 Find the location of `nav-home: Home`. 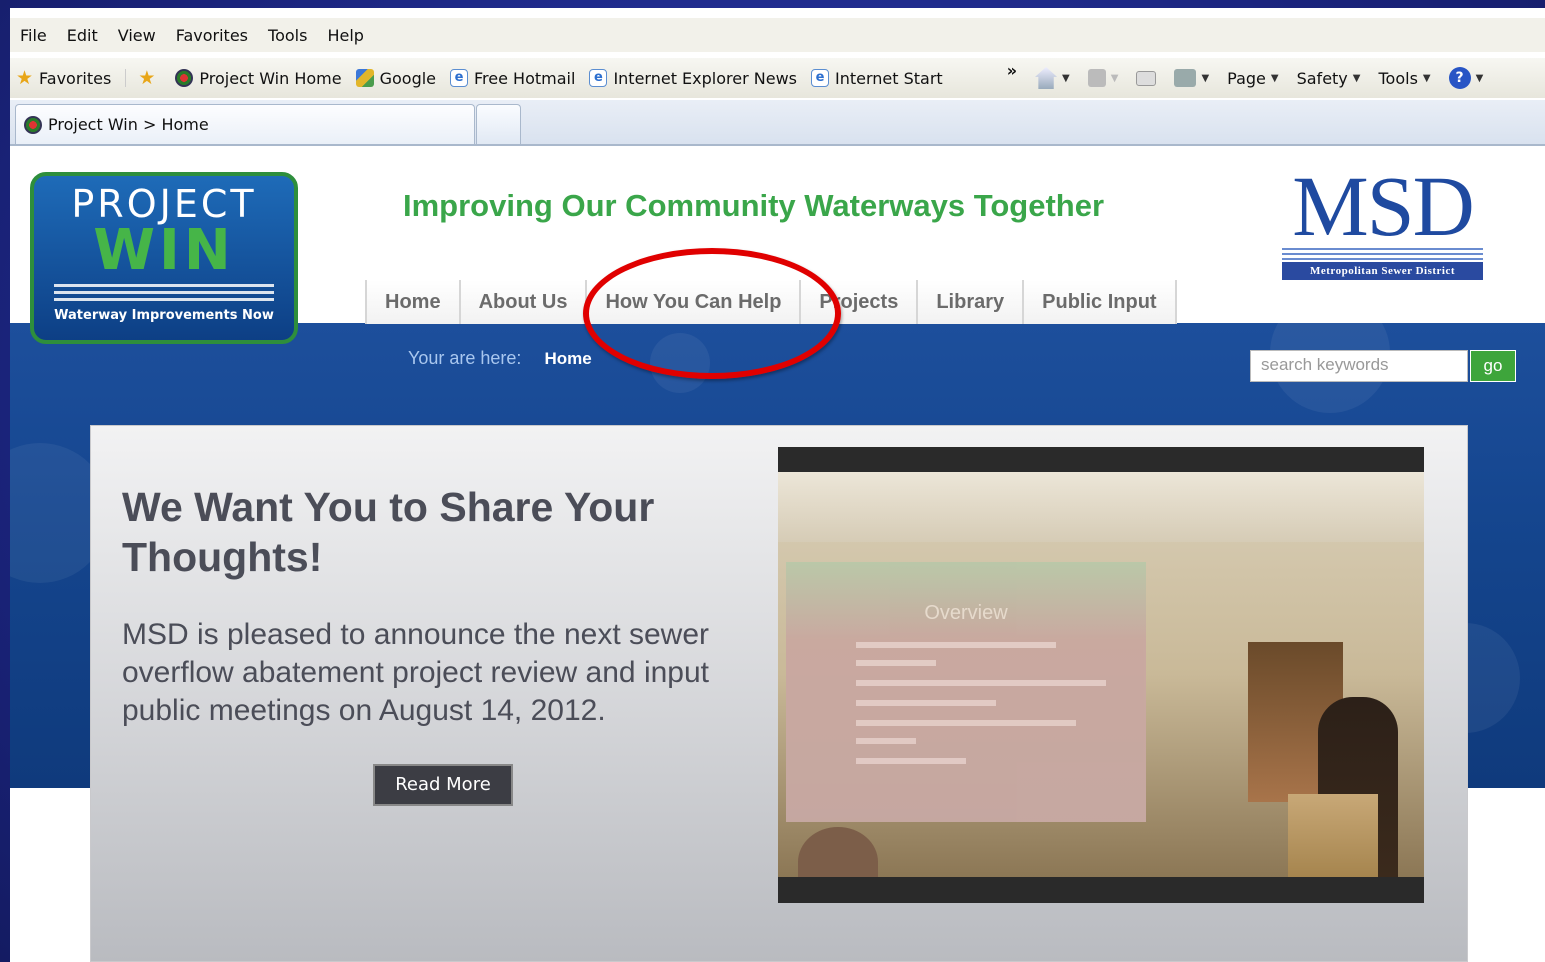

nav-home: Home is located at coordinates (413, 302).